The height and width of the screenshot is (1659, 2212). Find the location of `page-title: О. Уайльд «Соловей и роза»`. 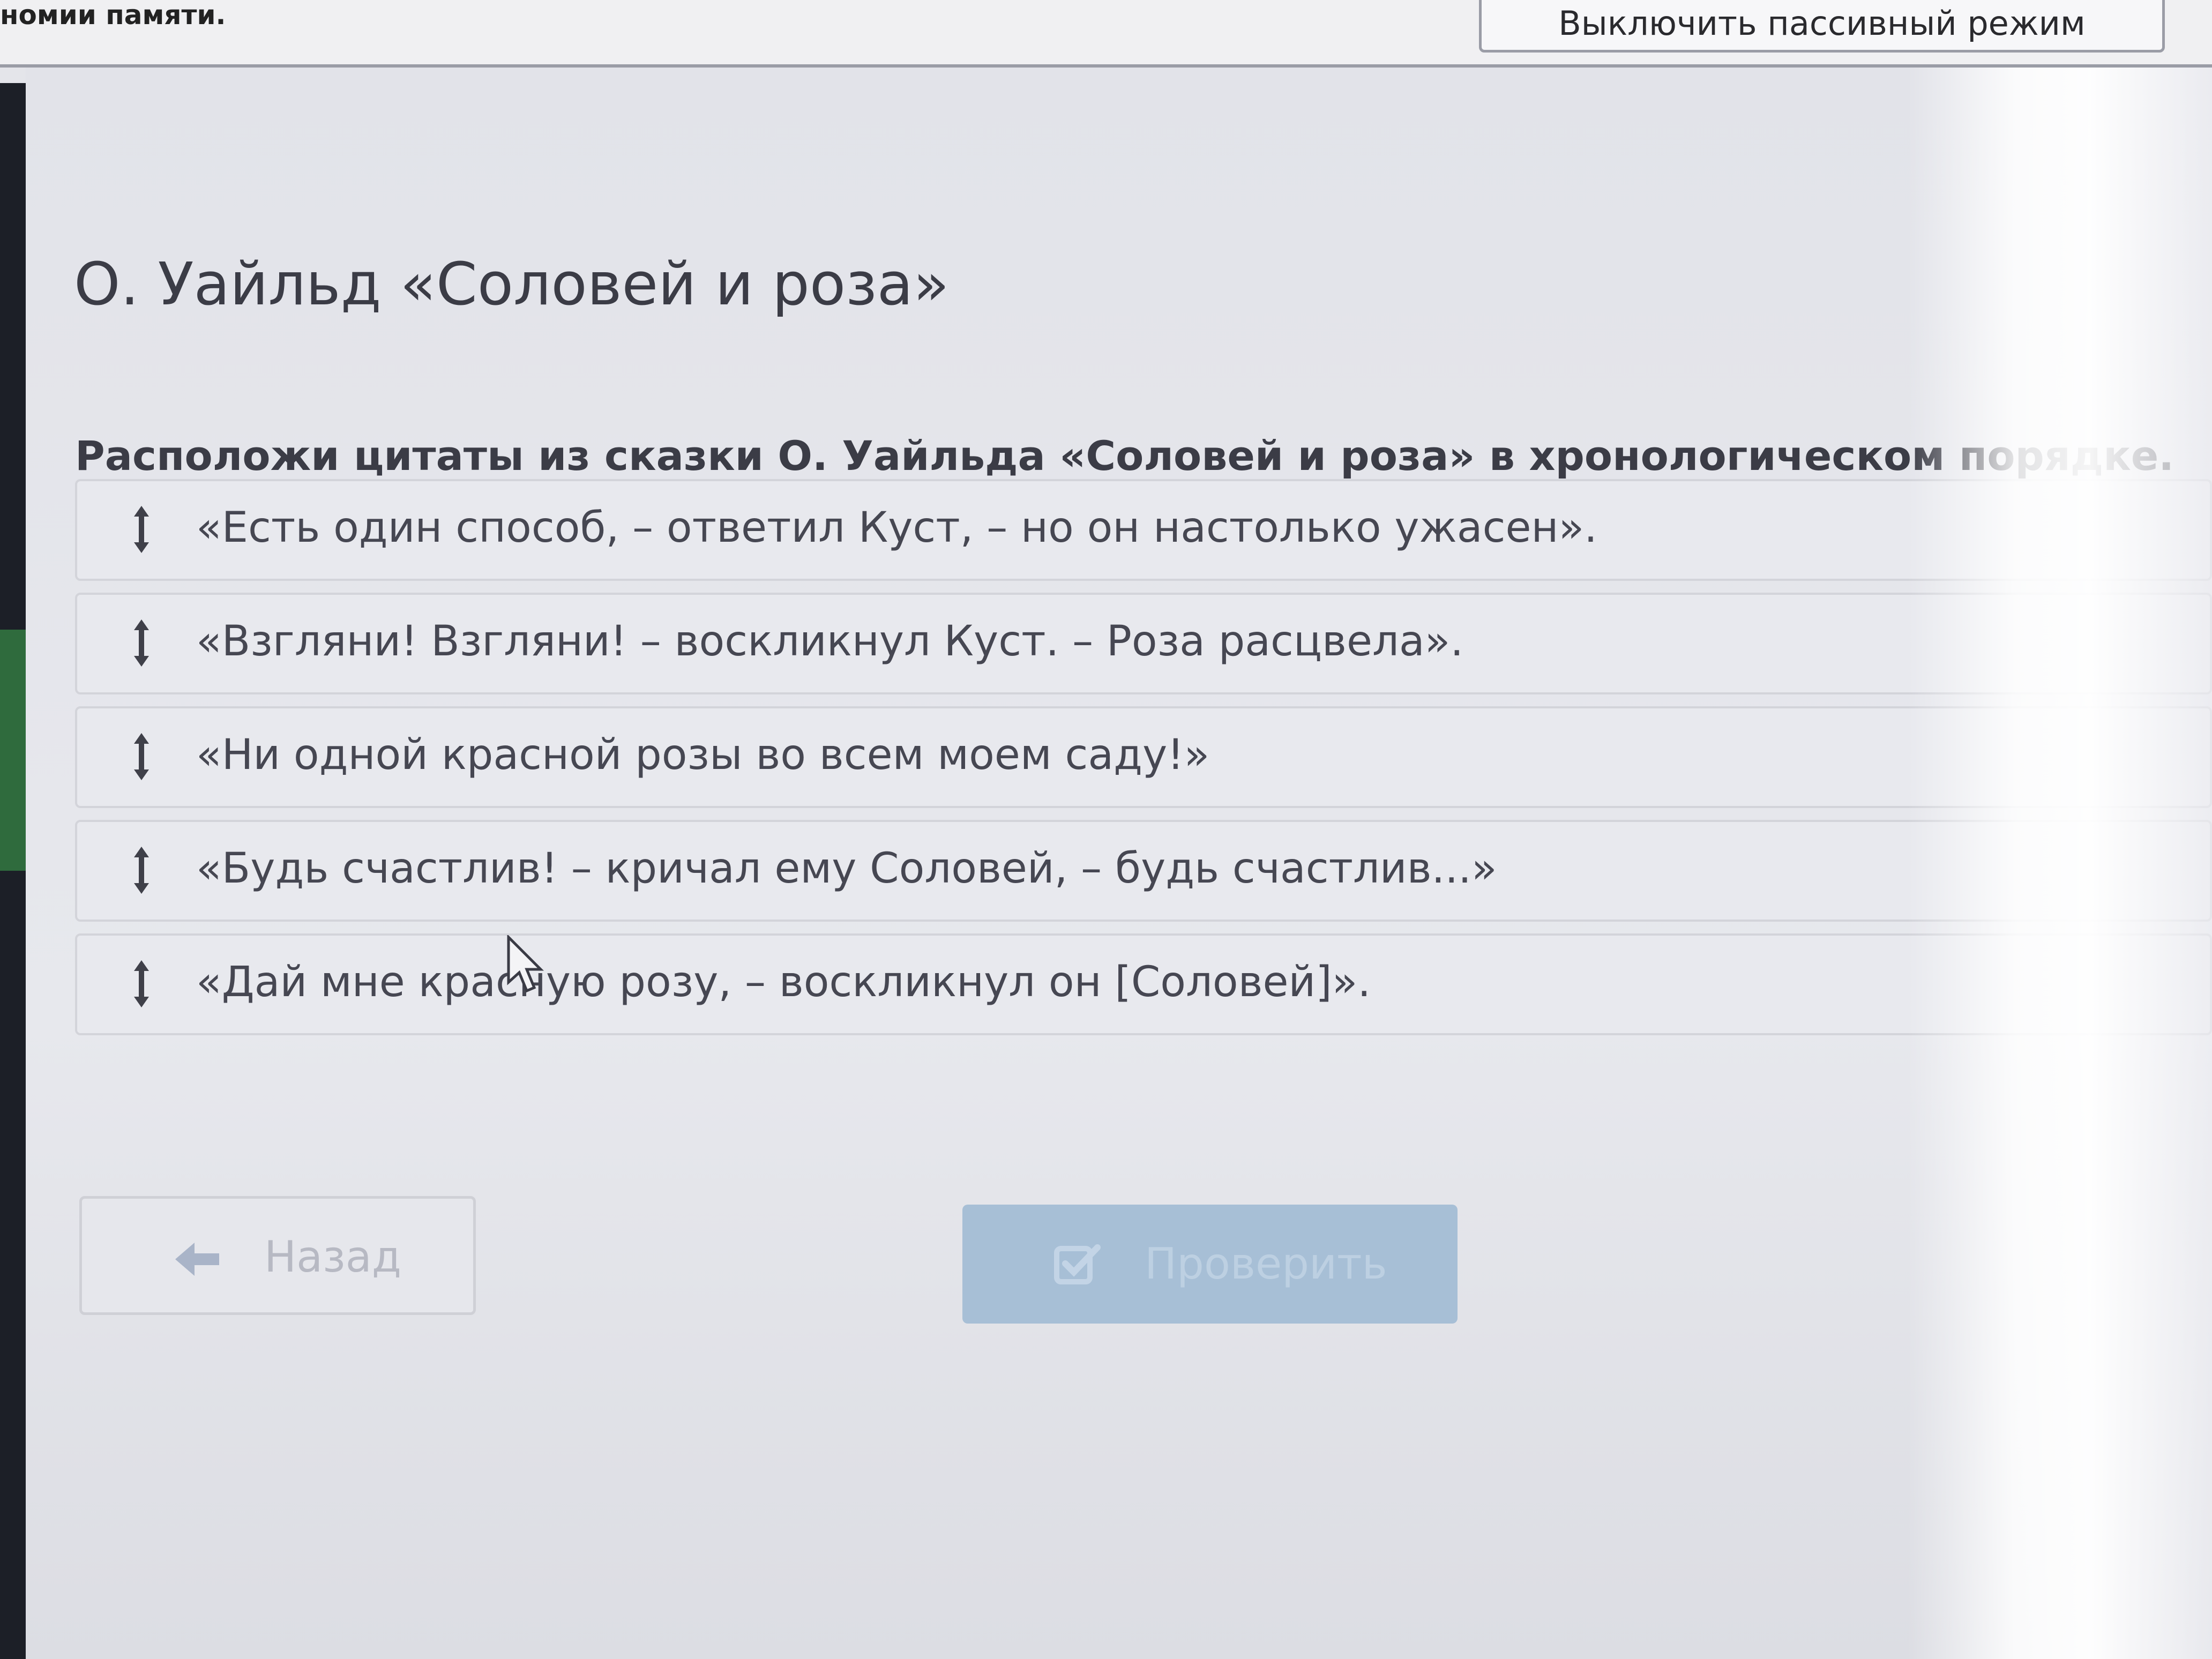

page-title: О. Уайльд «Соловей и роза» is located at coordinates (512, 284).